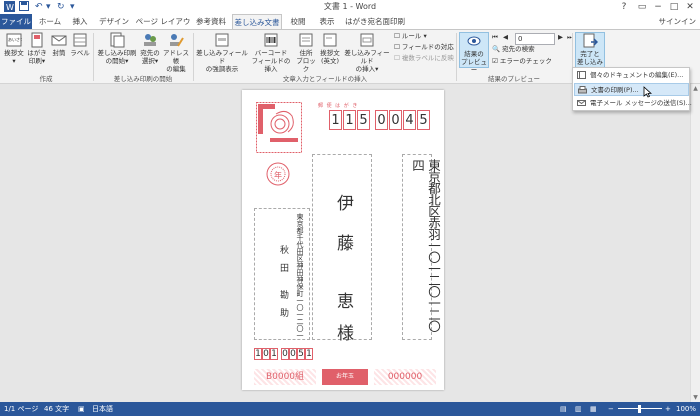 The image size is (700, 416). Describe the element at coordinates (578, 409) in the screenshot. I see `print-layout-icon: ▥` at that location.